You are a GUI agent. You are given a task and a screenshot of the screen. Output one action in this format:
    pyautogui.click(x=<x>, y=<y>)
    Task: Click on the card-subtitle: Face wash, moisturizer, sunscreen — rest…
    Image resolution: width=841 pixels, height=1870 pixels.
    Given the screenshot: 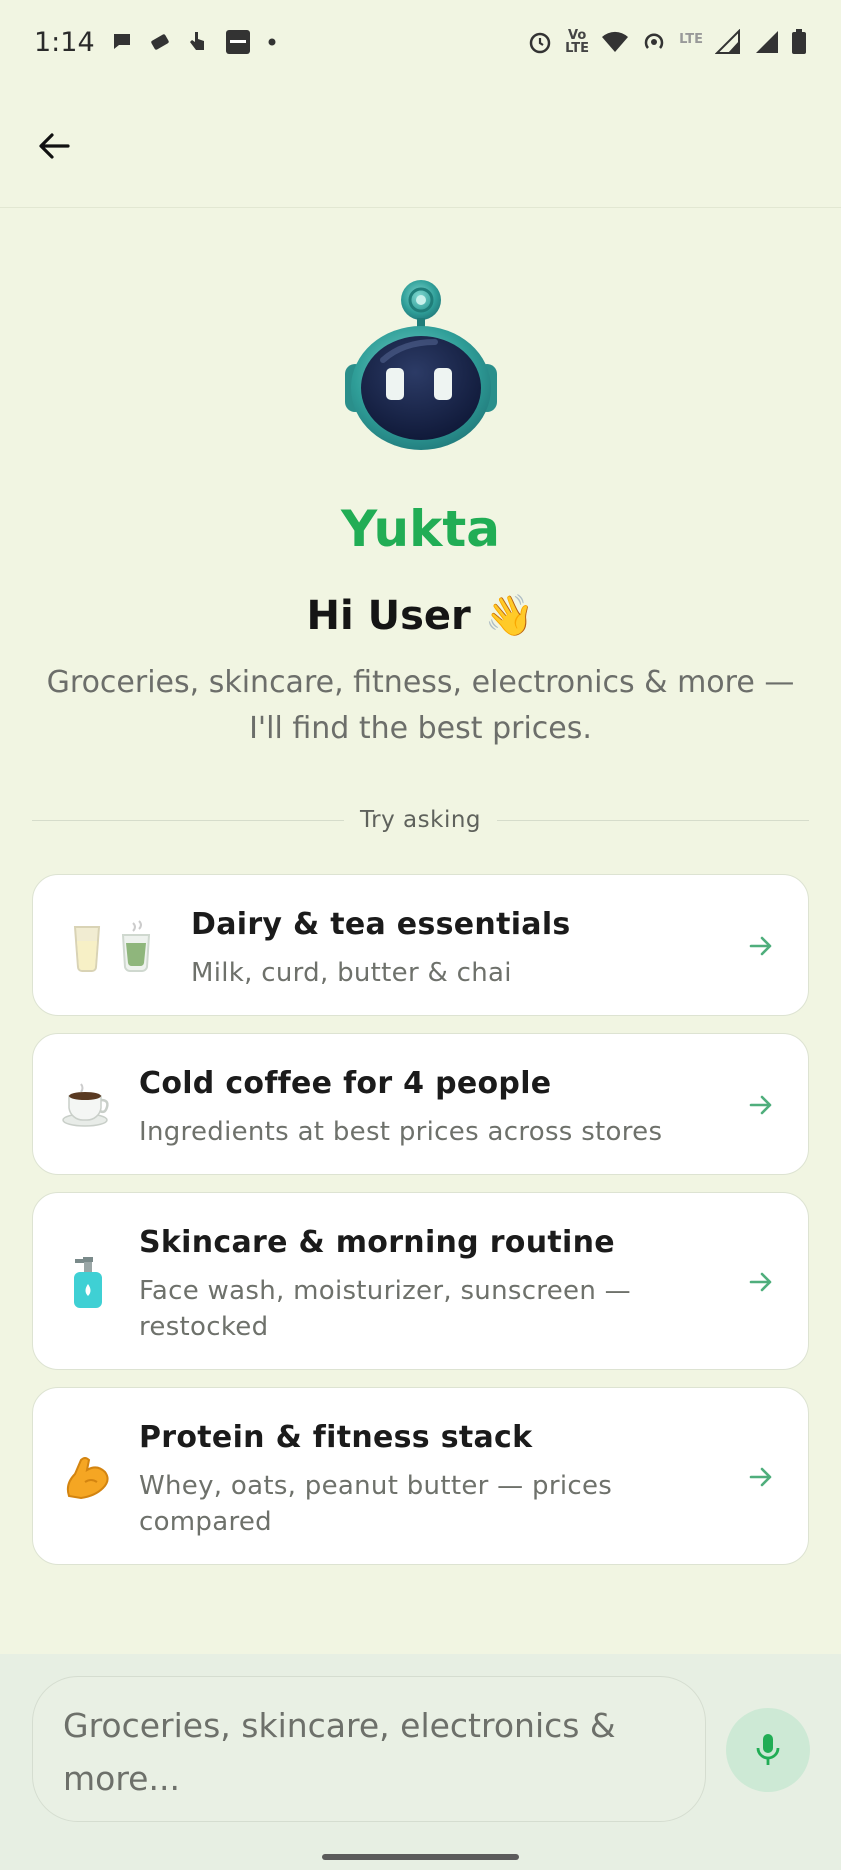 What is the action you would take?
    pyautogui.click(x=385, y=1309)
    